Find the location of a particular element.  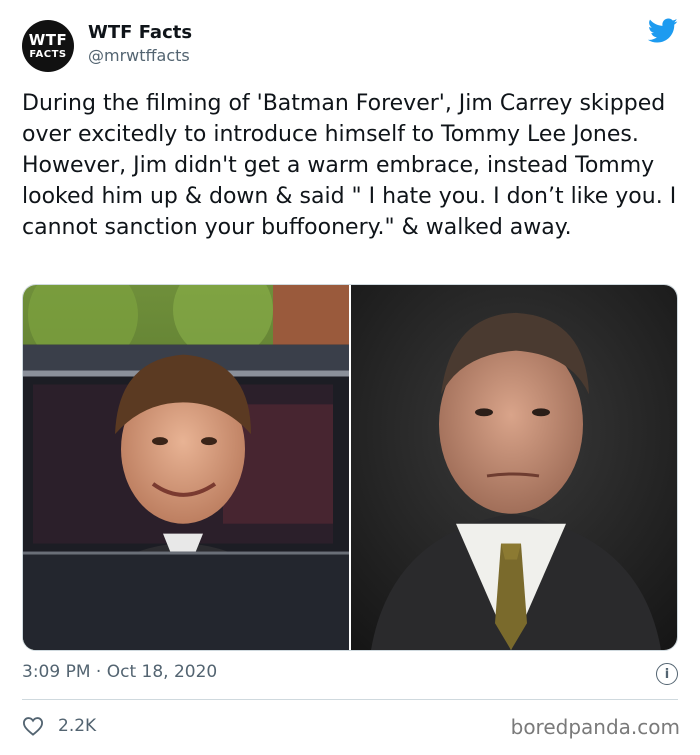

avatar-text-facts: FACTS is located at coordinates (48, 54).